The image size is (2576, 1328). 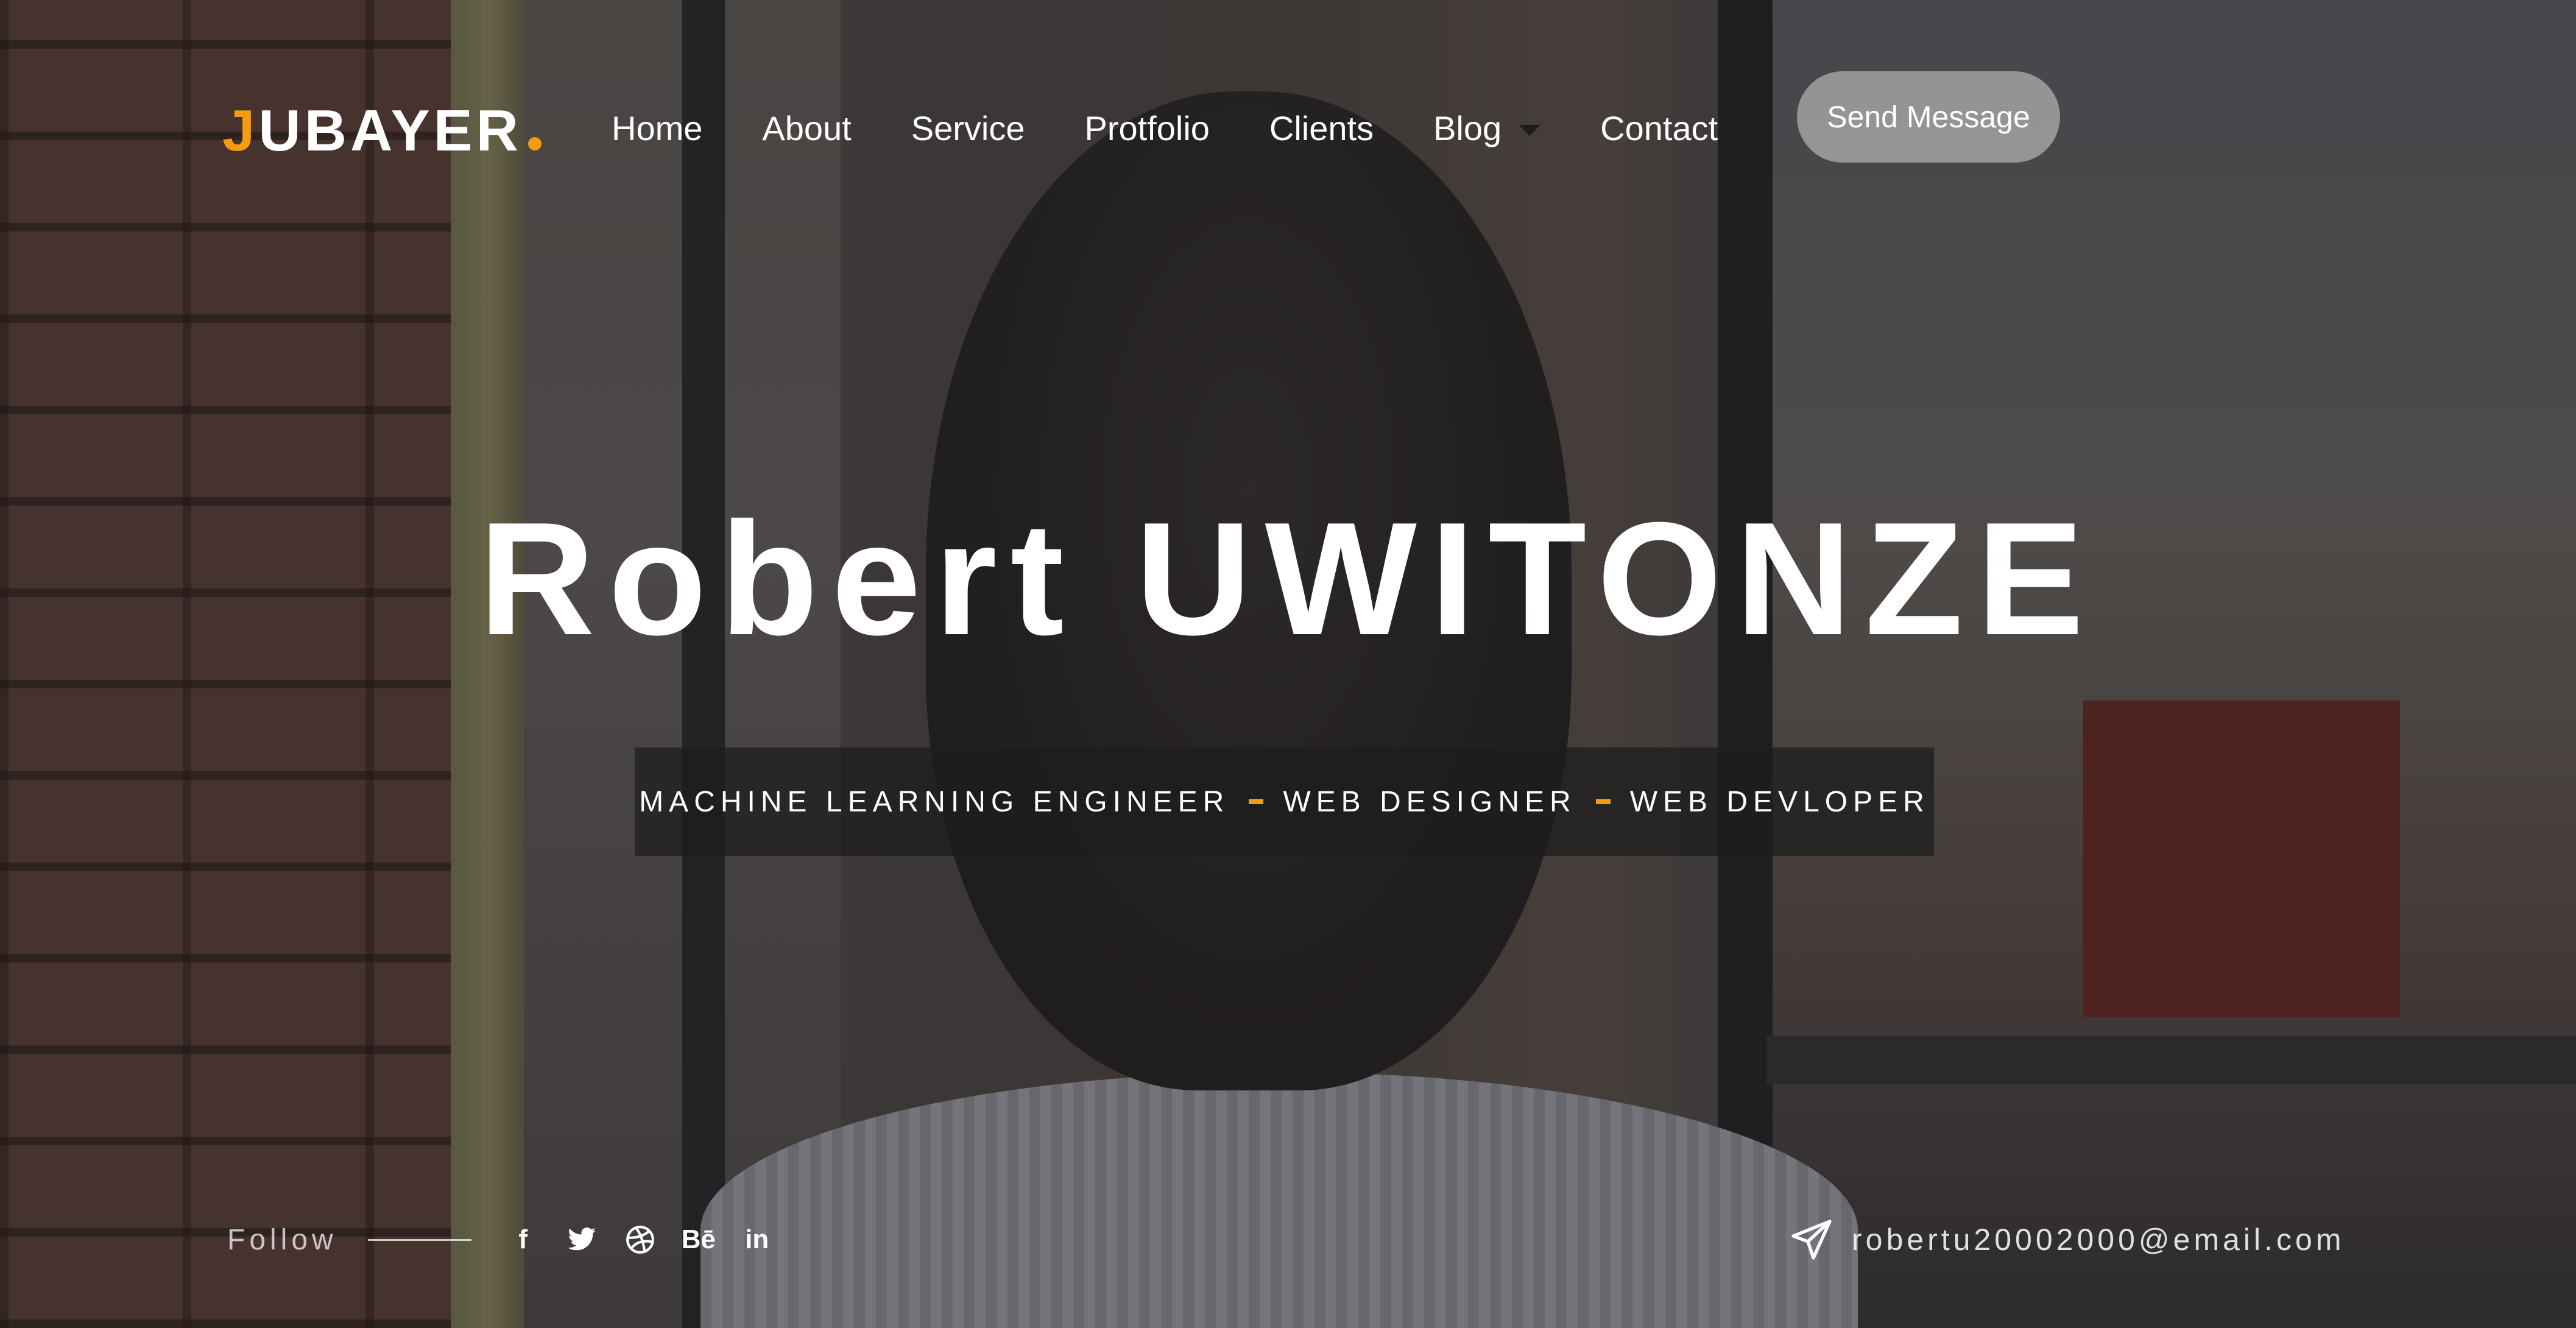 I want to click on nav-label: Home, so click(x=658, y=127).